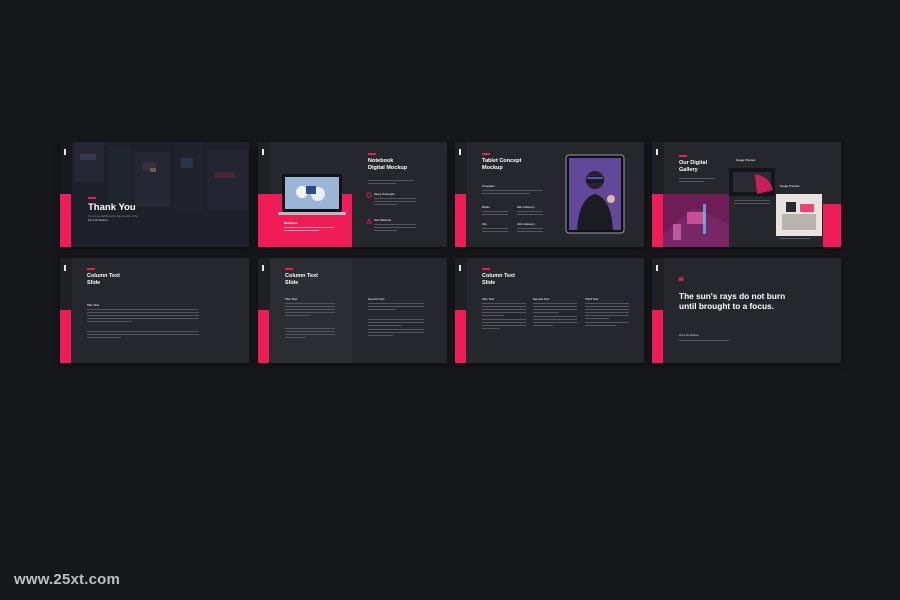 This screenshot has width=900, height=600. What do you see at coordinates (526, 224) in the screenshot?
I see `label-info-advisory-2: Info Advisory` at bounding box center [526, 224].